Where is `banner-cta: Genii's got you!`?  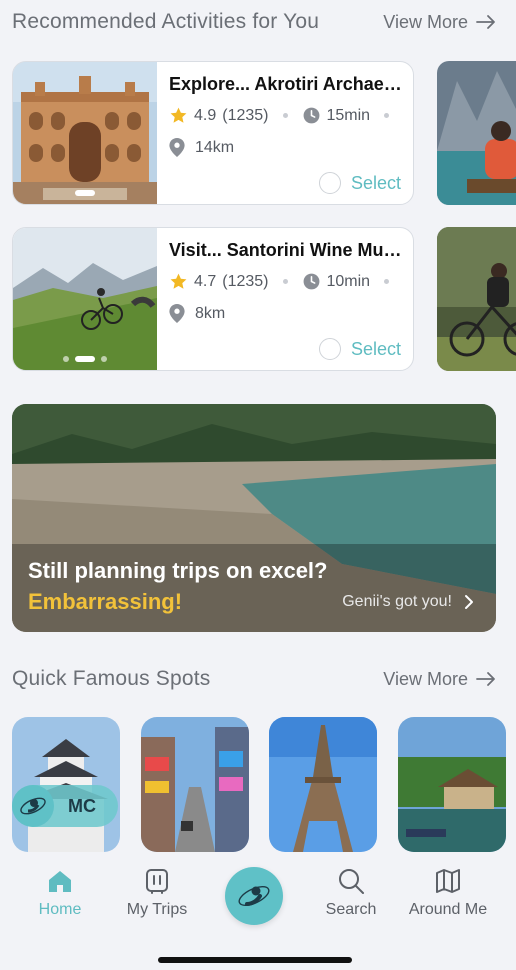 banner-cta: Genii's got you! is located at coordinates (408, 602).